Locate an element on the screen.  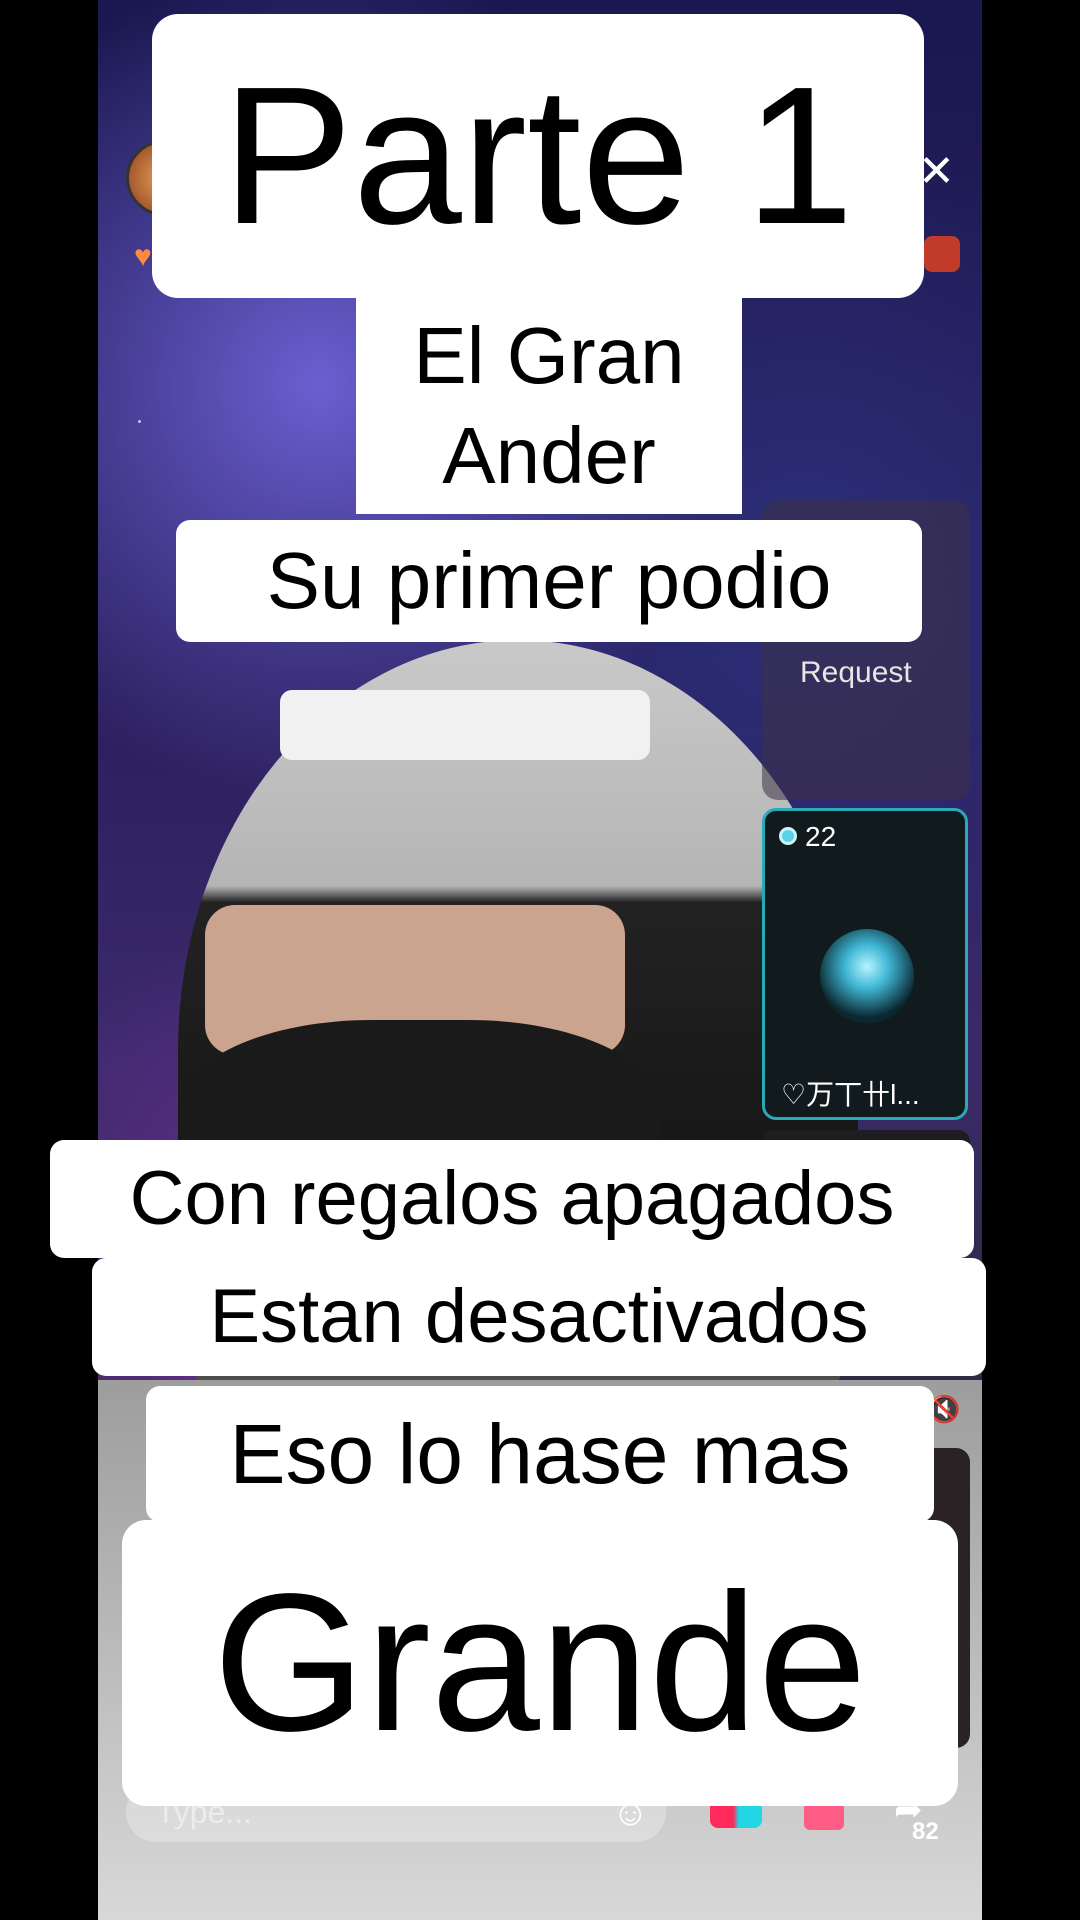
score-icon is located at coordinates (788, 836).